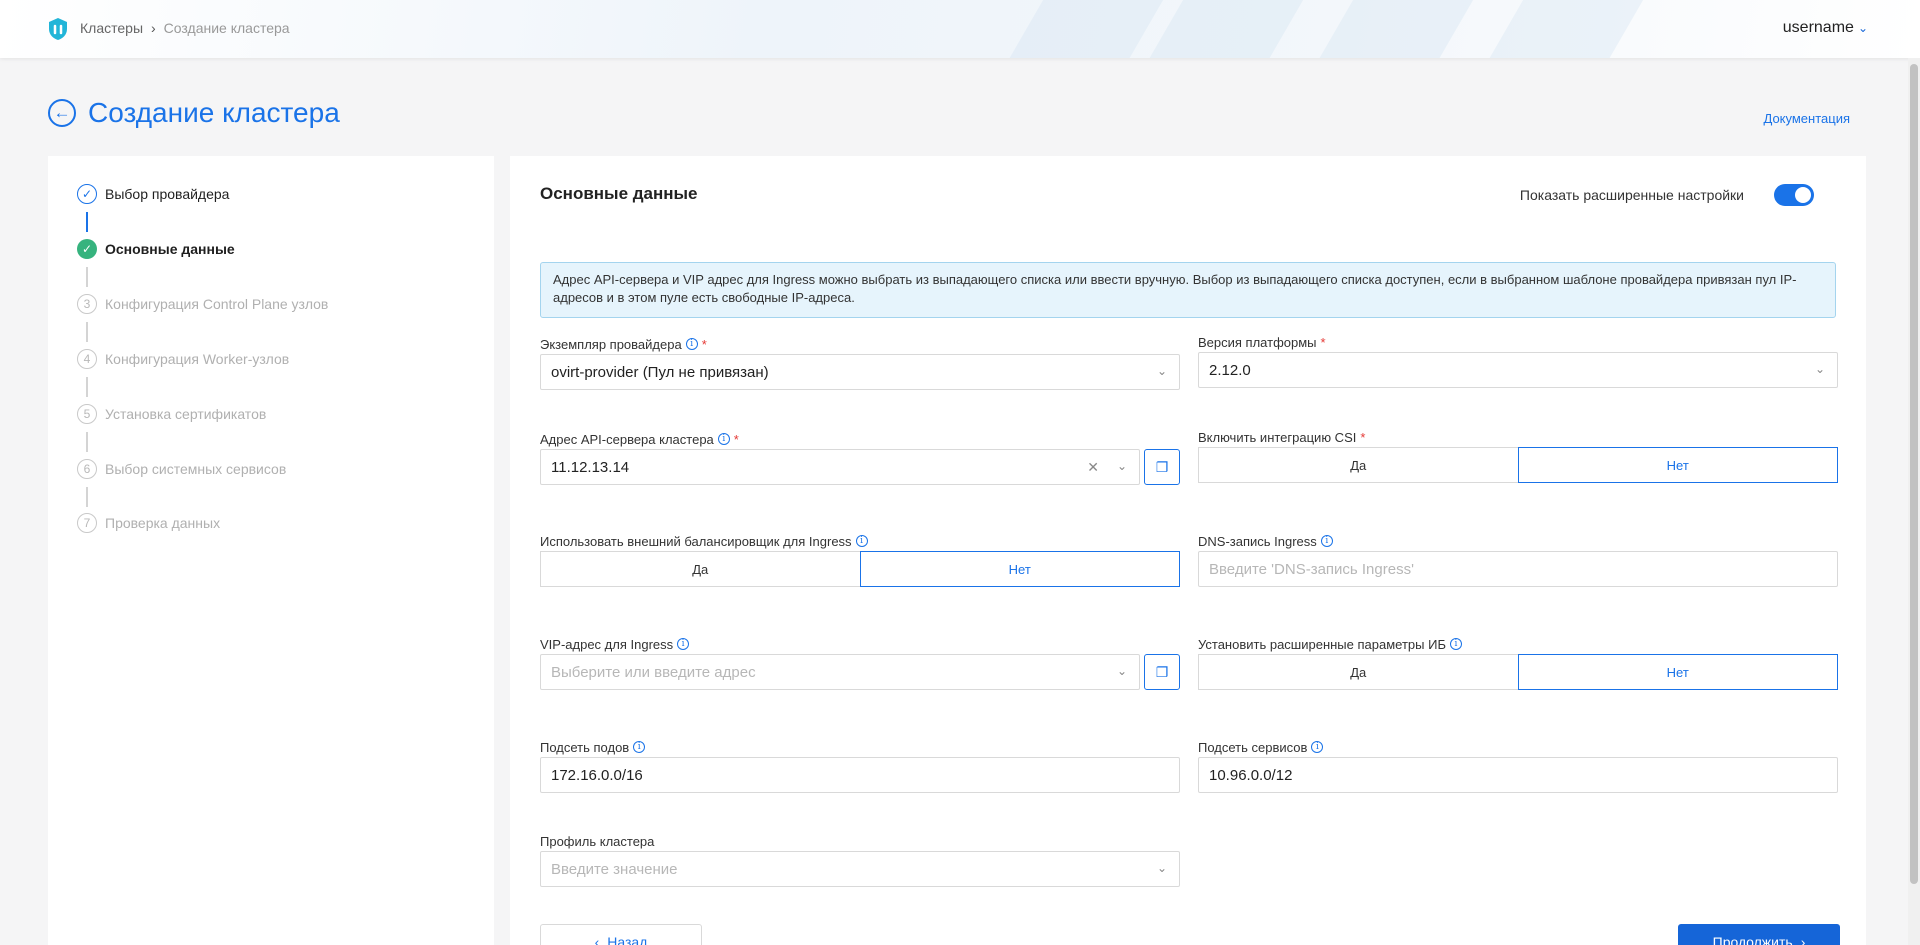 Image resolution: width=1920 pixels, height=945 pixels. What do you see at coordinates (1277, 437) in the screenshot?
I see `csi-label-text: Включить интеграцию CSI` at bounding box center [1277, 437].